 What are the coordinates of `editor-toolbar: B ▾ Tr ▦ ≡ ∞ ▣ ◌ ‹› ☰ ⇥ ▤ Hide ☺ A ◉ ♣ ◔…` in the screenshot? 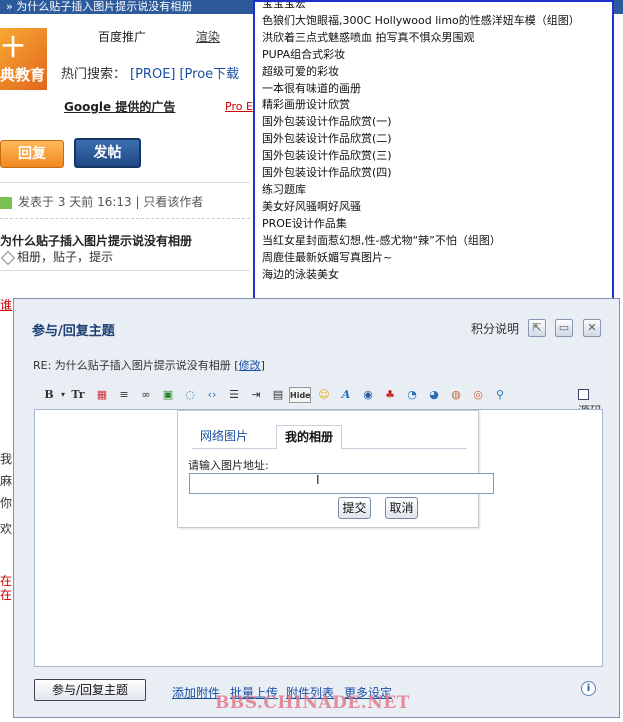 It's located at (318, 401).